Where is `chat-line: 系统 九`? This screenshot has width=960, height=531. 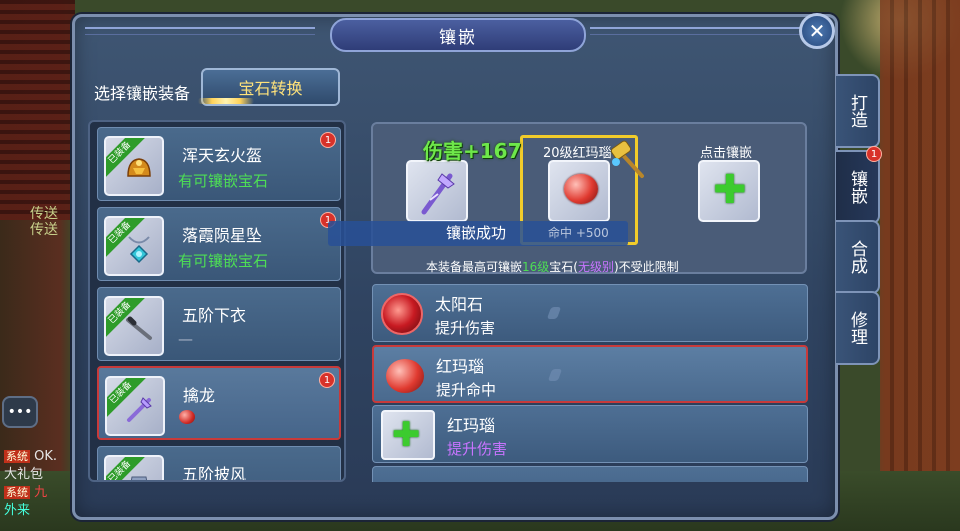 chat-line: 系统 九 is located at coordinates (26, 492).